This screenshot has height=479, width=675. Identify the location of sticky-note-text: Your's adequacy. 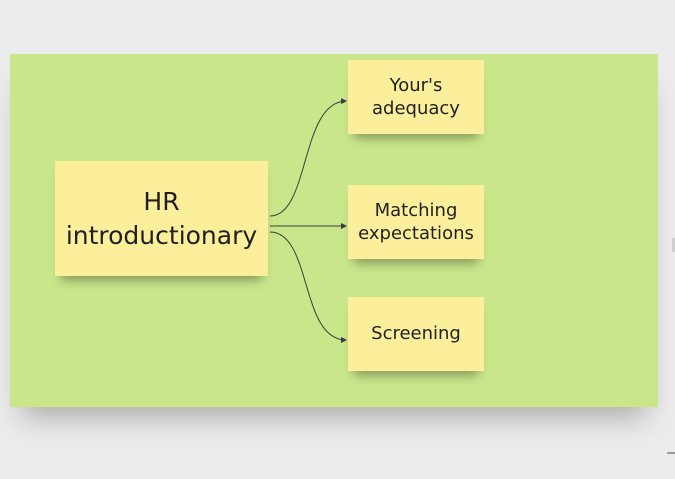
(416, 96).